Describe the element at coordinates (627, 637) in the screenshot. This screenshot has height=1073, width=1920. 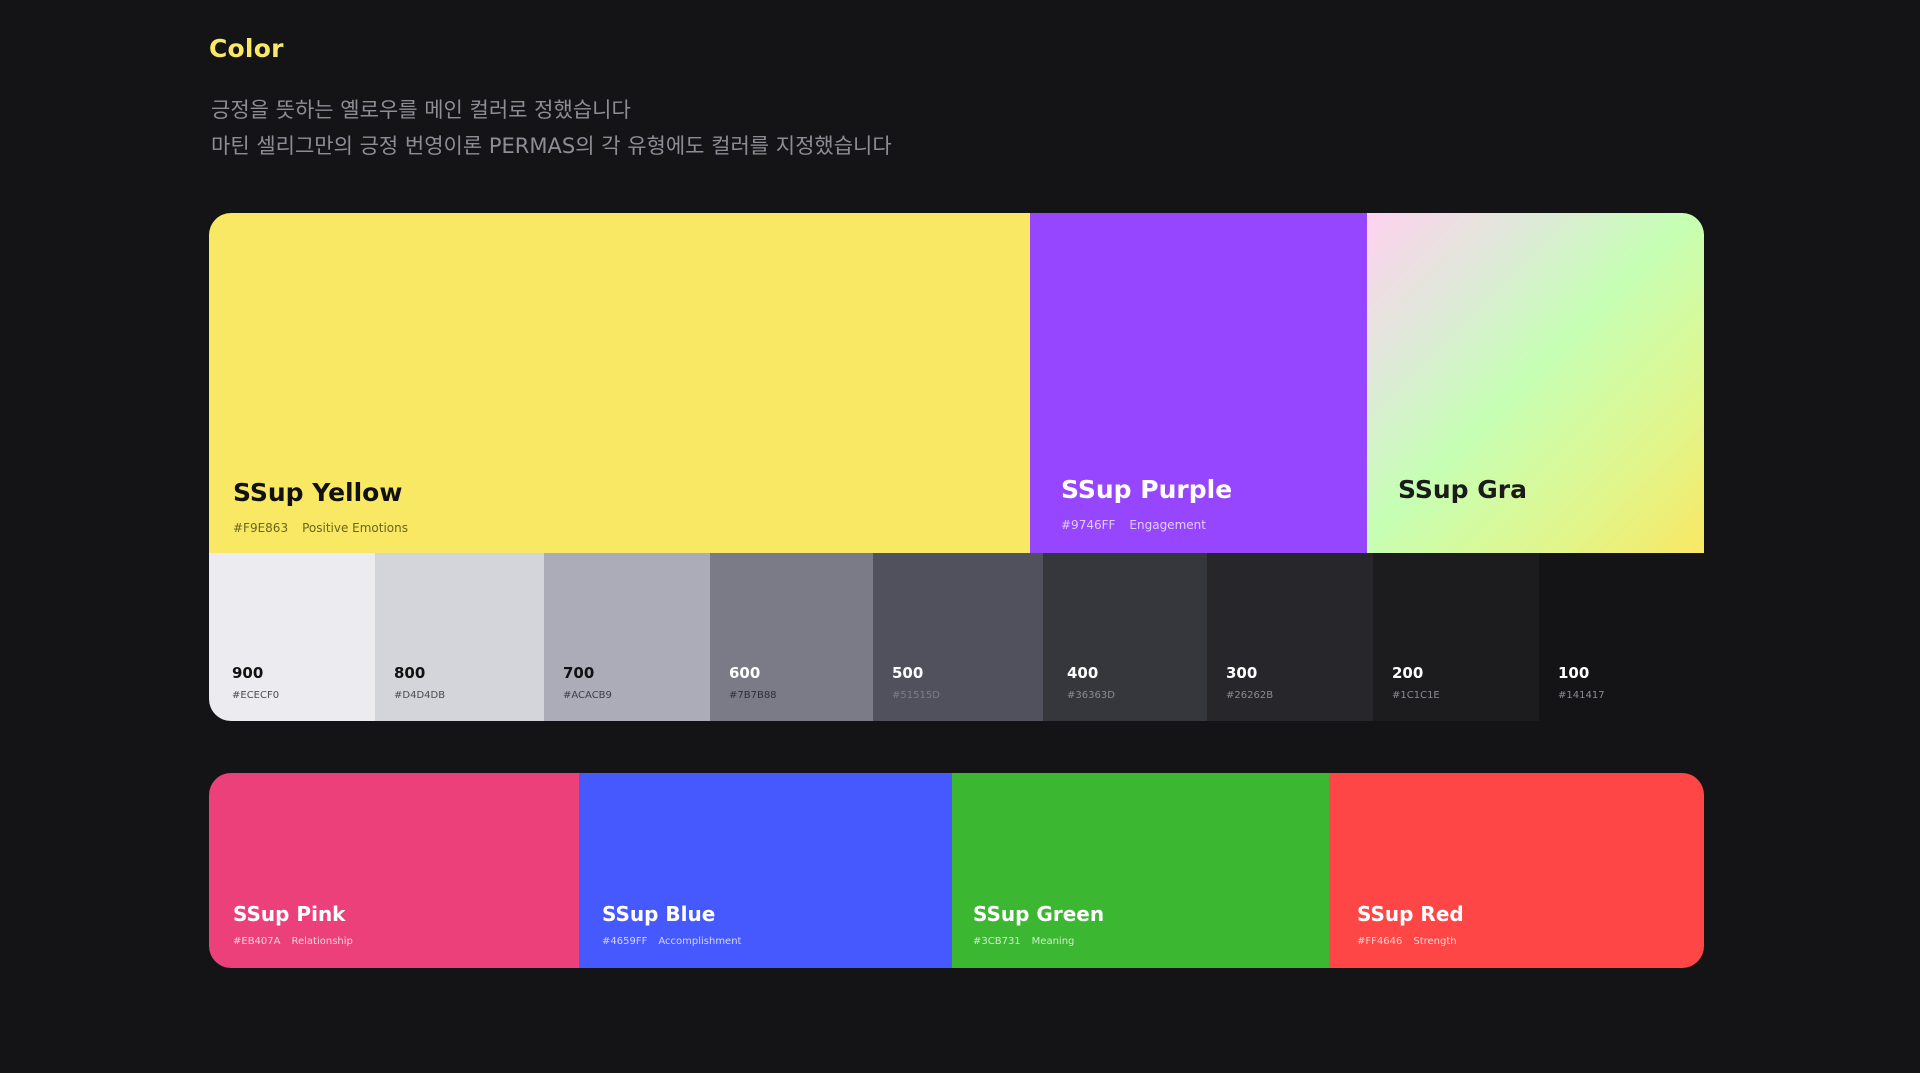
I see `gray-swatch-700: 700 #ACACB9` at that location.